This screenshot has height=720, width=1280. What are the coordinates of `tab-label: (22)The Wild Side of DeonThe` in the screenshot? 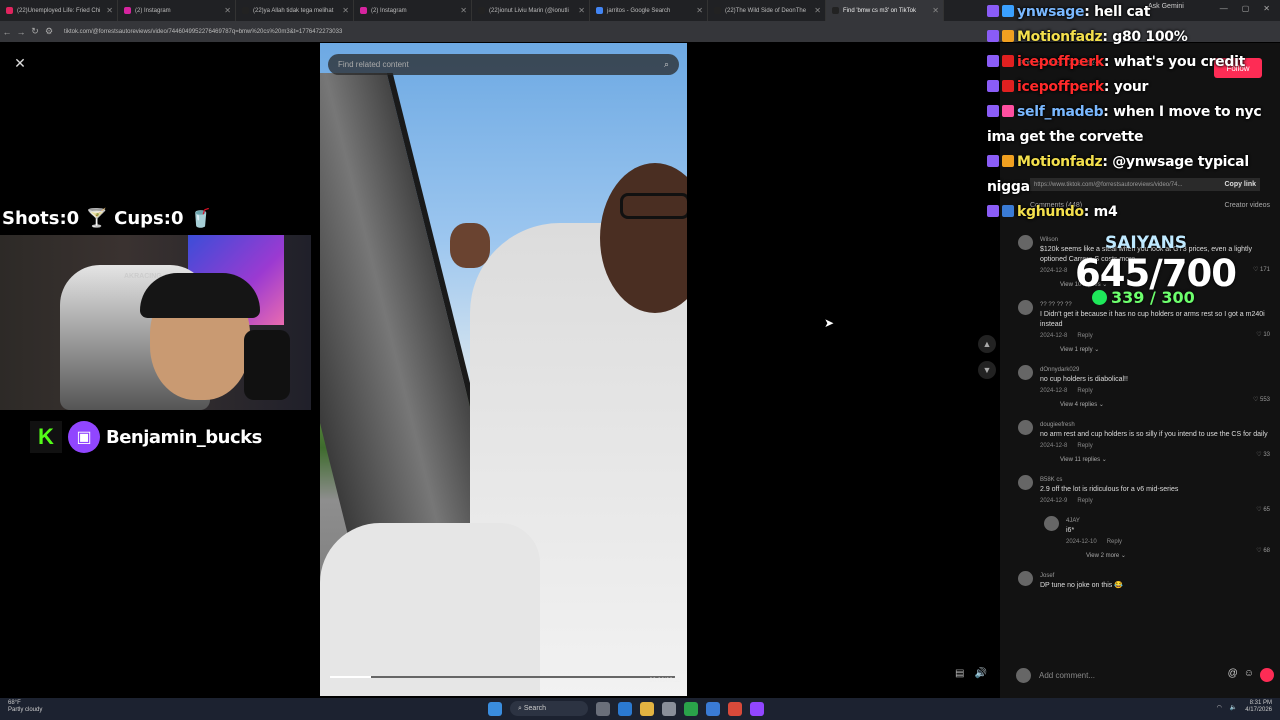 It's located at (766, 10).